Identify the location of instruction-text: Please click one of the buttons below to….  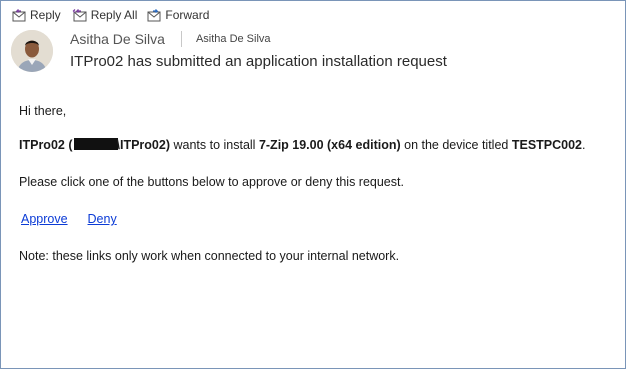
(211, 182).